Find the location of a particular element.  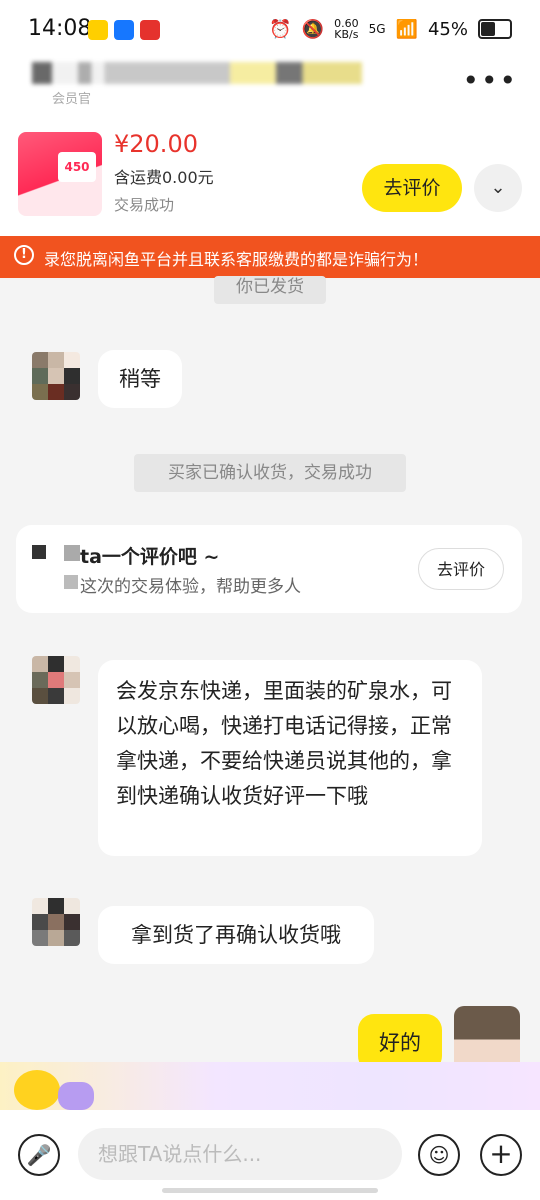

product-price: ¥20.00 is located at coordinates (156, 144).